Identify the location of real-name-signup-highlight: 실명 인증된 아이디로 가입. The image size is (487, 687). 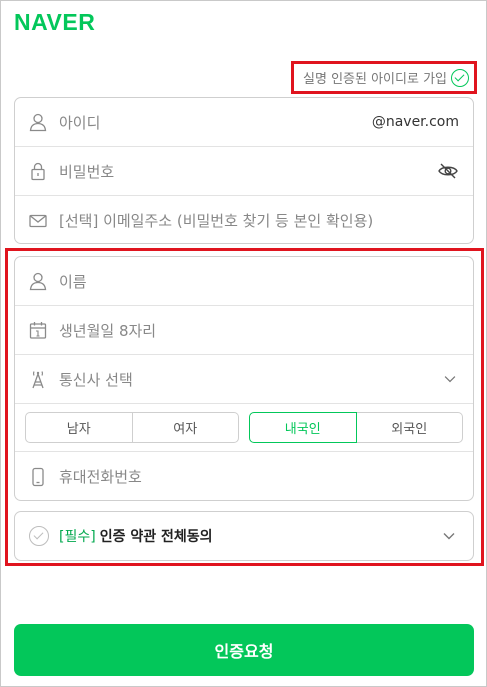
(384, 77).